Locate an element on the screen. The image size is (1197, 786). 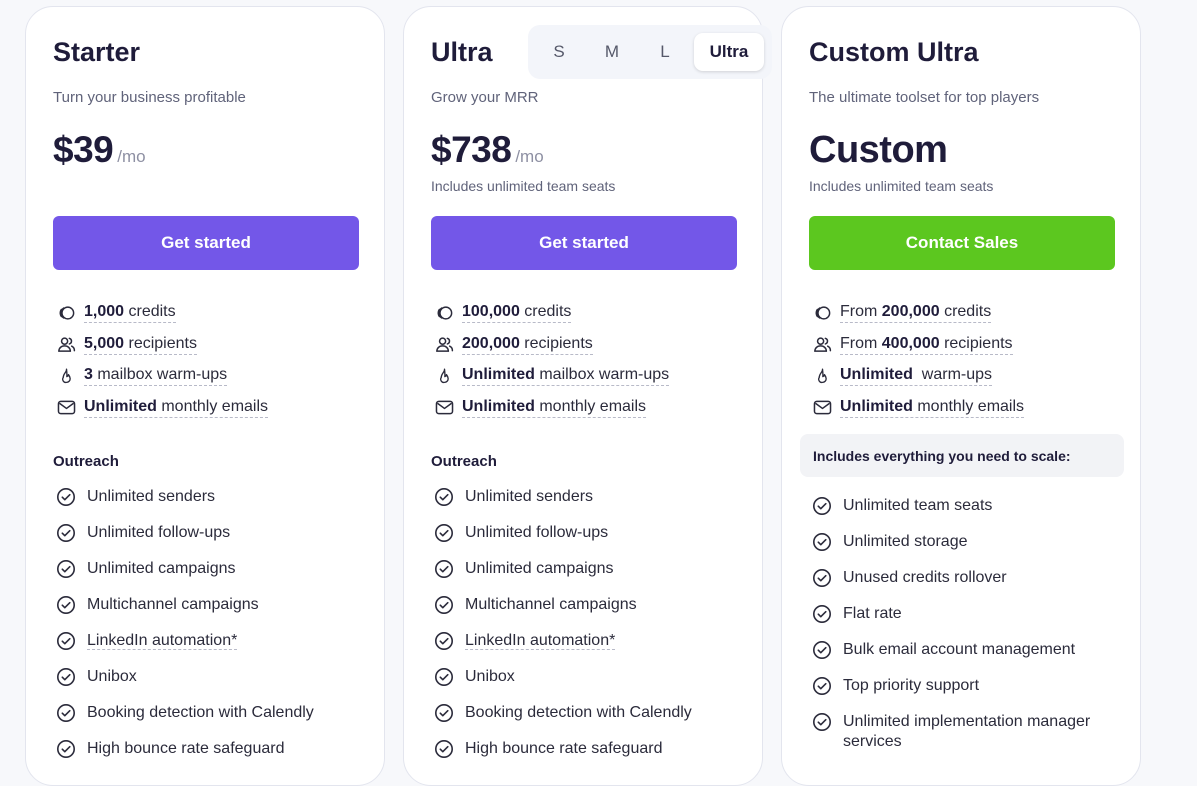
quota-value: 200,000 is located at coordinates (910, 311).